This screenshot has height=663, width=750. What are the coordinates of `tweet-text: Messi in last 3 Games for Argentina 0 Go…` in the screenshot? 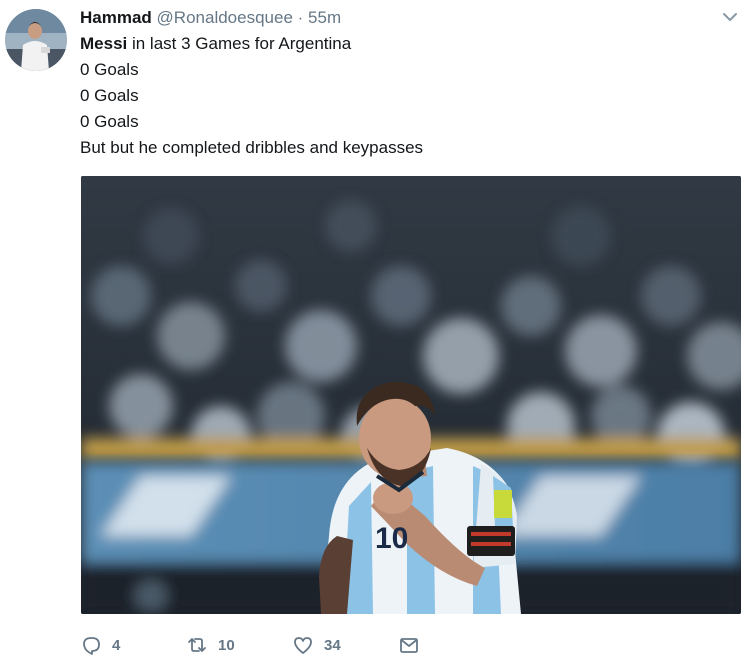 It's located at (251, 96).